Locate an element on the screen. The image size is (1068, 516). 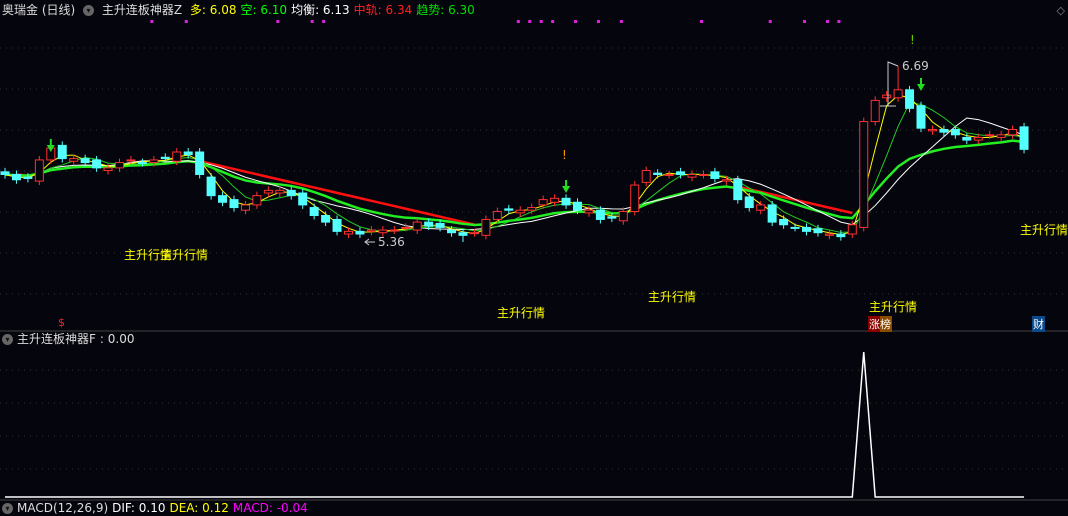
zhangbang-tag: 涨榜 is located at coordinates (880, 324).